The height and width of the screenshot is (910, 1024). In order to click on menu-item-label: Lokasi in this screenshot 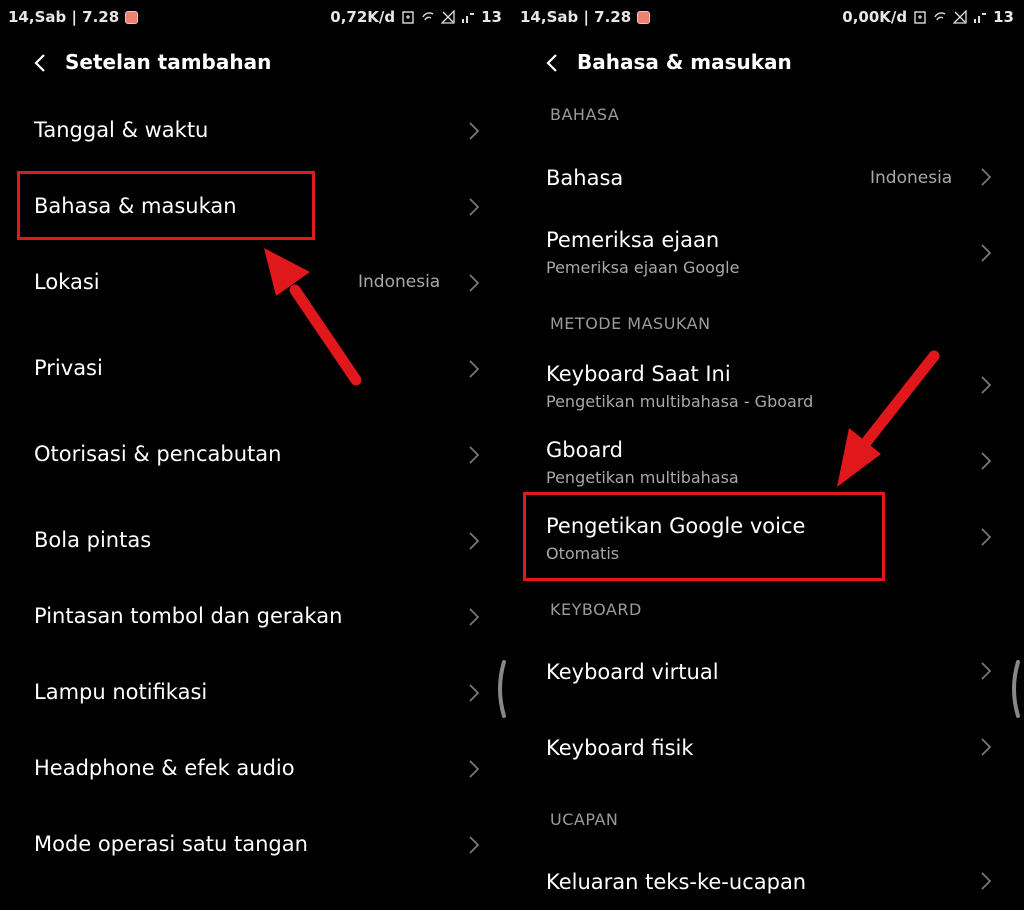, I will do `click(67, 282)`.